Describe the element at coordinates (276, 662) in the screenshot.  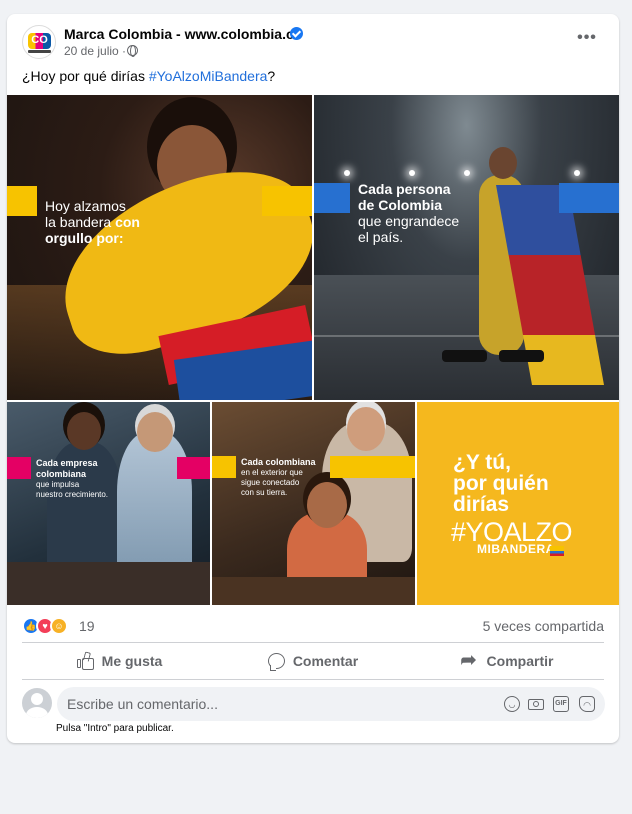
I see `comment-bubble-icon` at that location.